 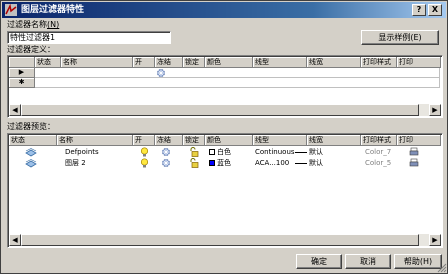 I want to click on preview-col-plot: 打印, so click(x=419, y=140).